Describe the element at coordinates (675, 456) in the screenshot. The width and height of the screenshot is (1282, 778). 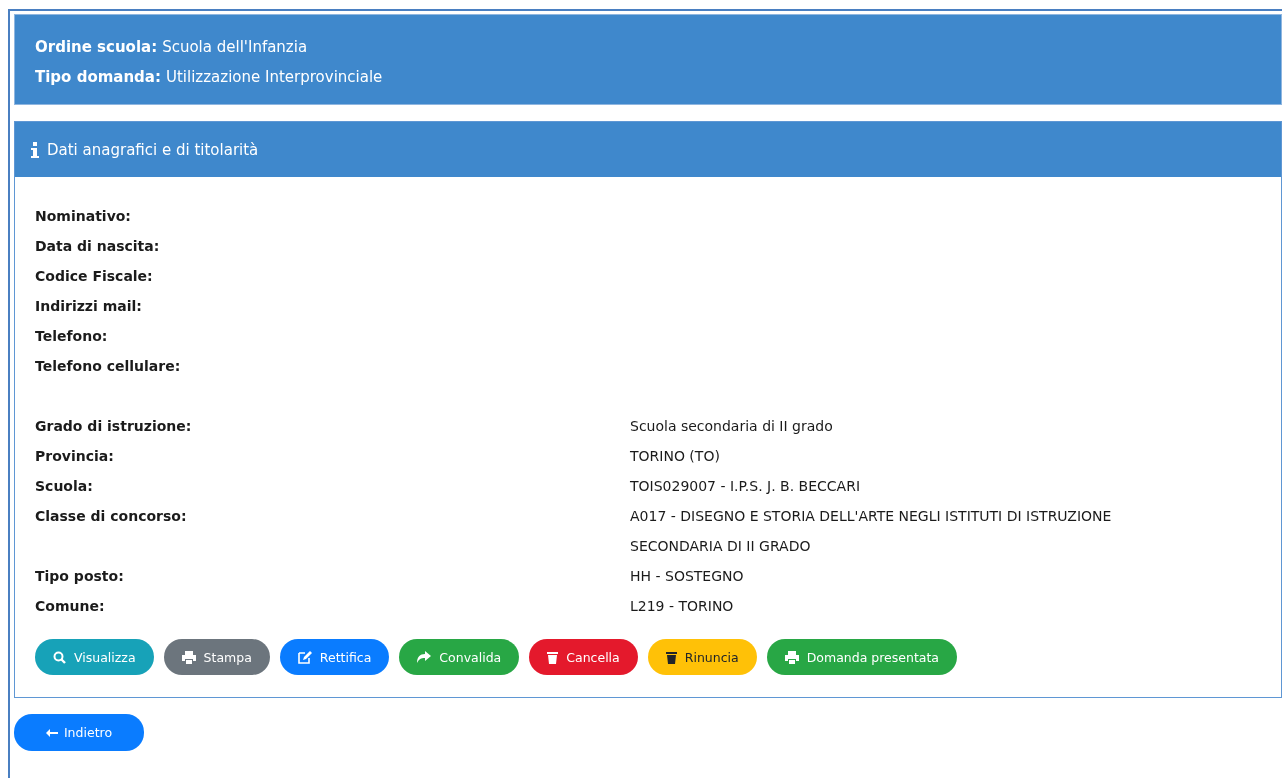
I see `field-value: TORINO (TO)` at that location.